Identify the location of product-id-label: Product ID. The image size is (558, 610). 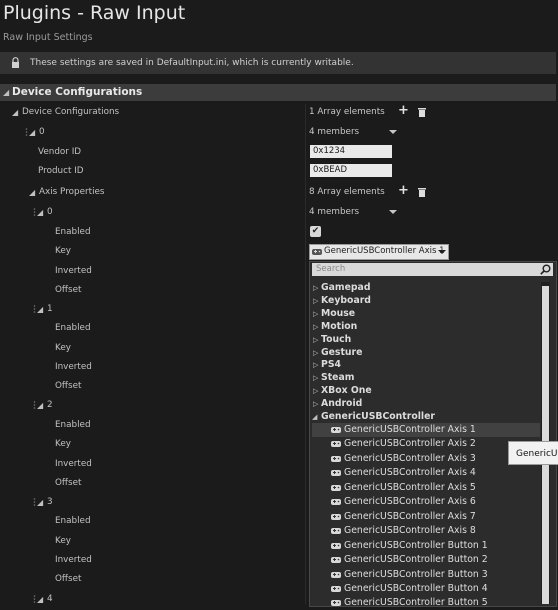
(61, 171).